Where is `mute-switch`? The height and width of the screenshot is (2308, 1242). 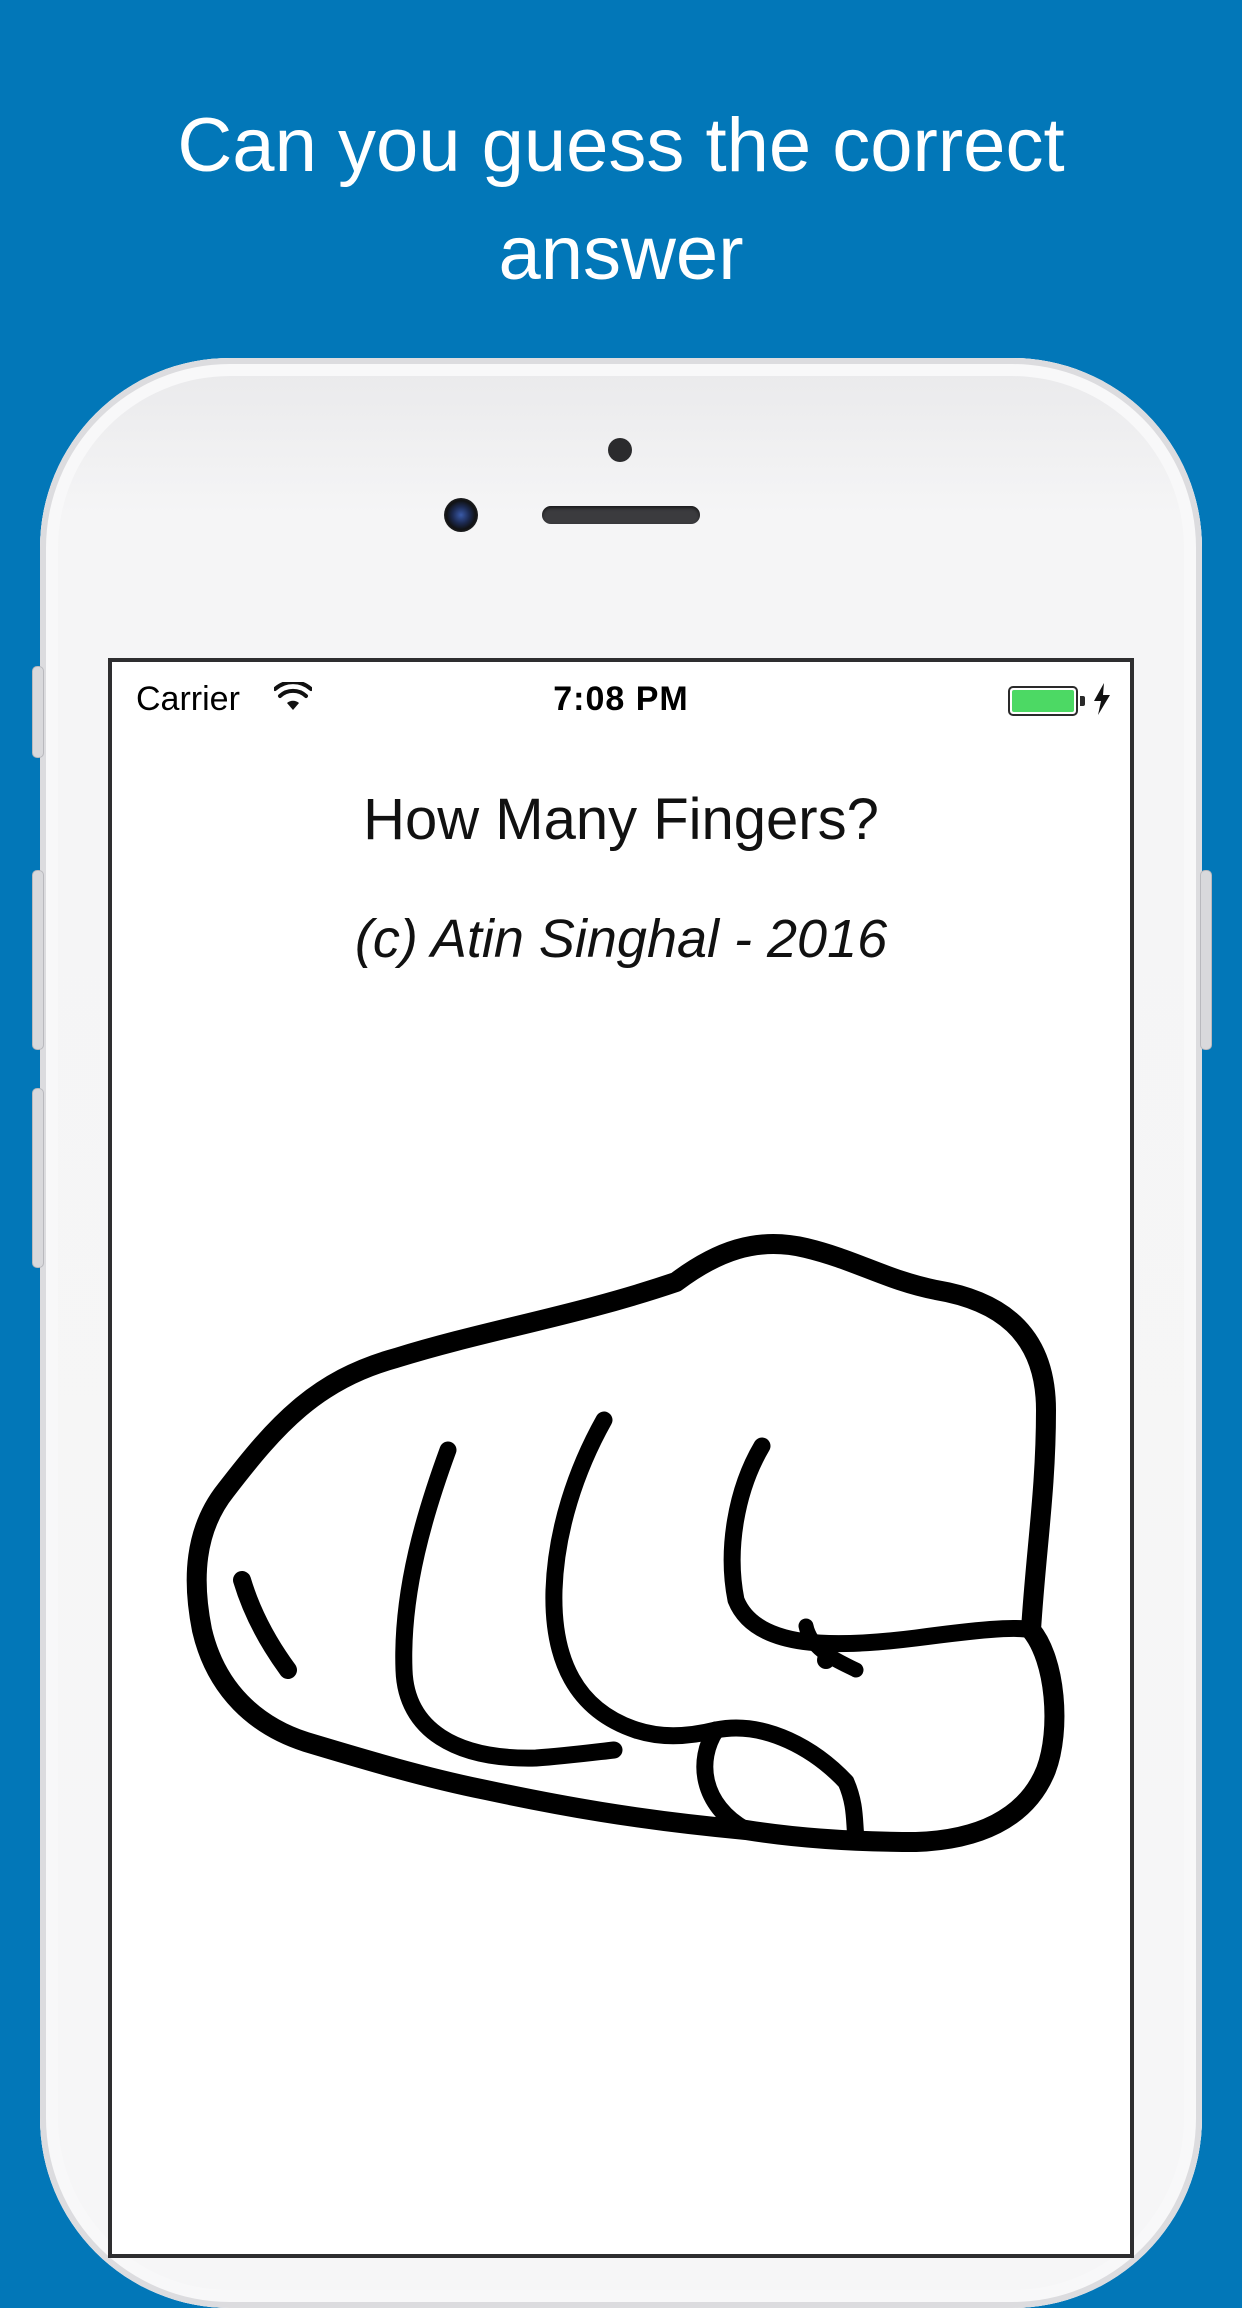
mute-switch is located at coordinates (38, 712).